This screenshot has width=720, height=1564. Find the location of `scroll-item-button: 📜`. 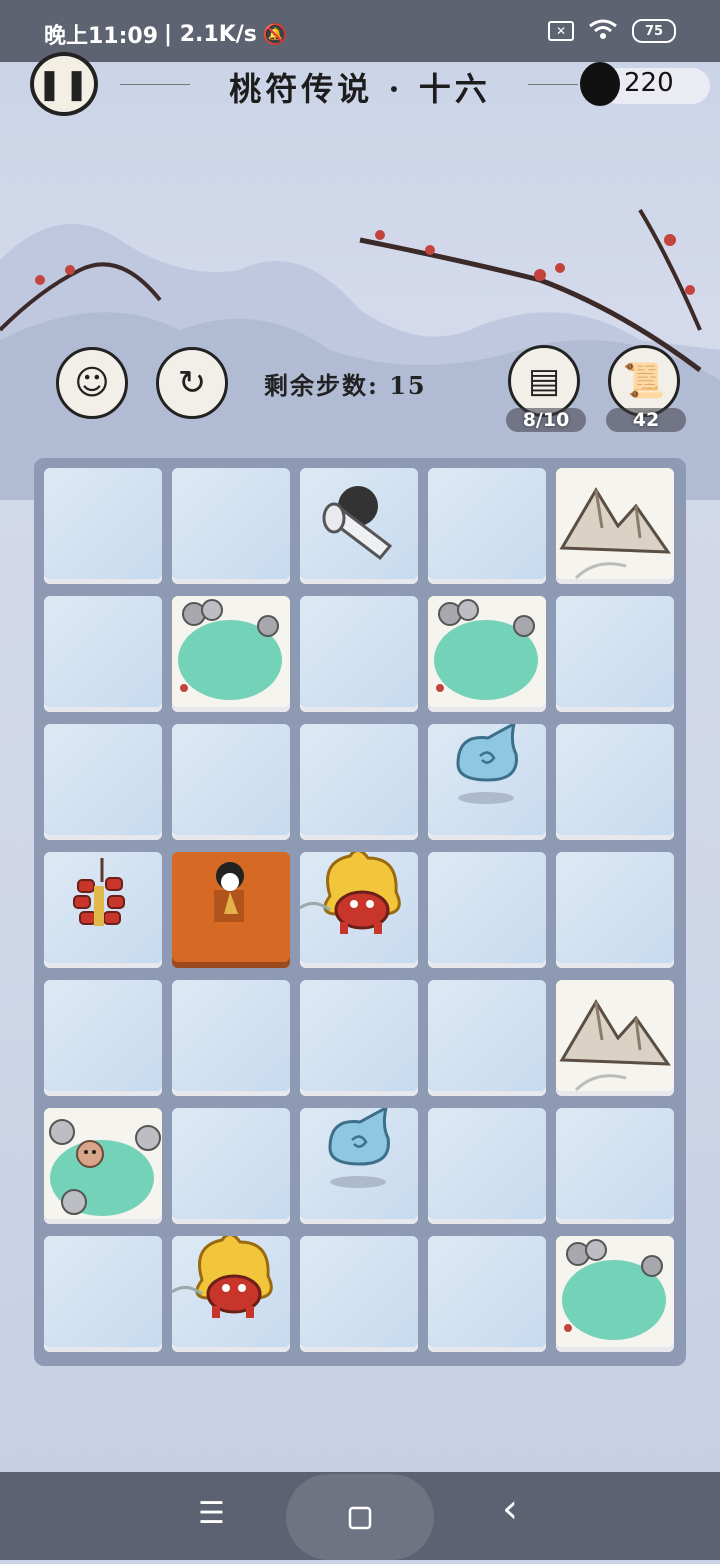

scroll-item-button: 📜 is located at coordinates (644, 381).